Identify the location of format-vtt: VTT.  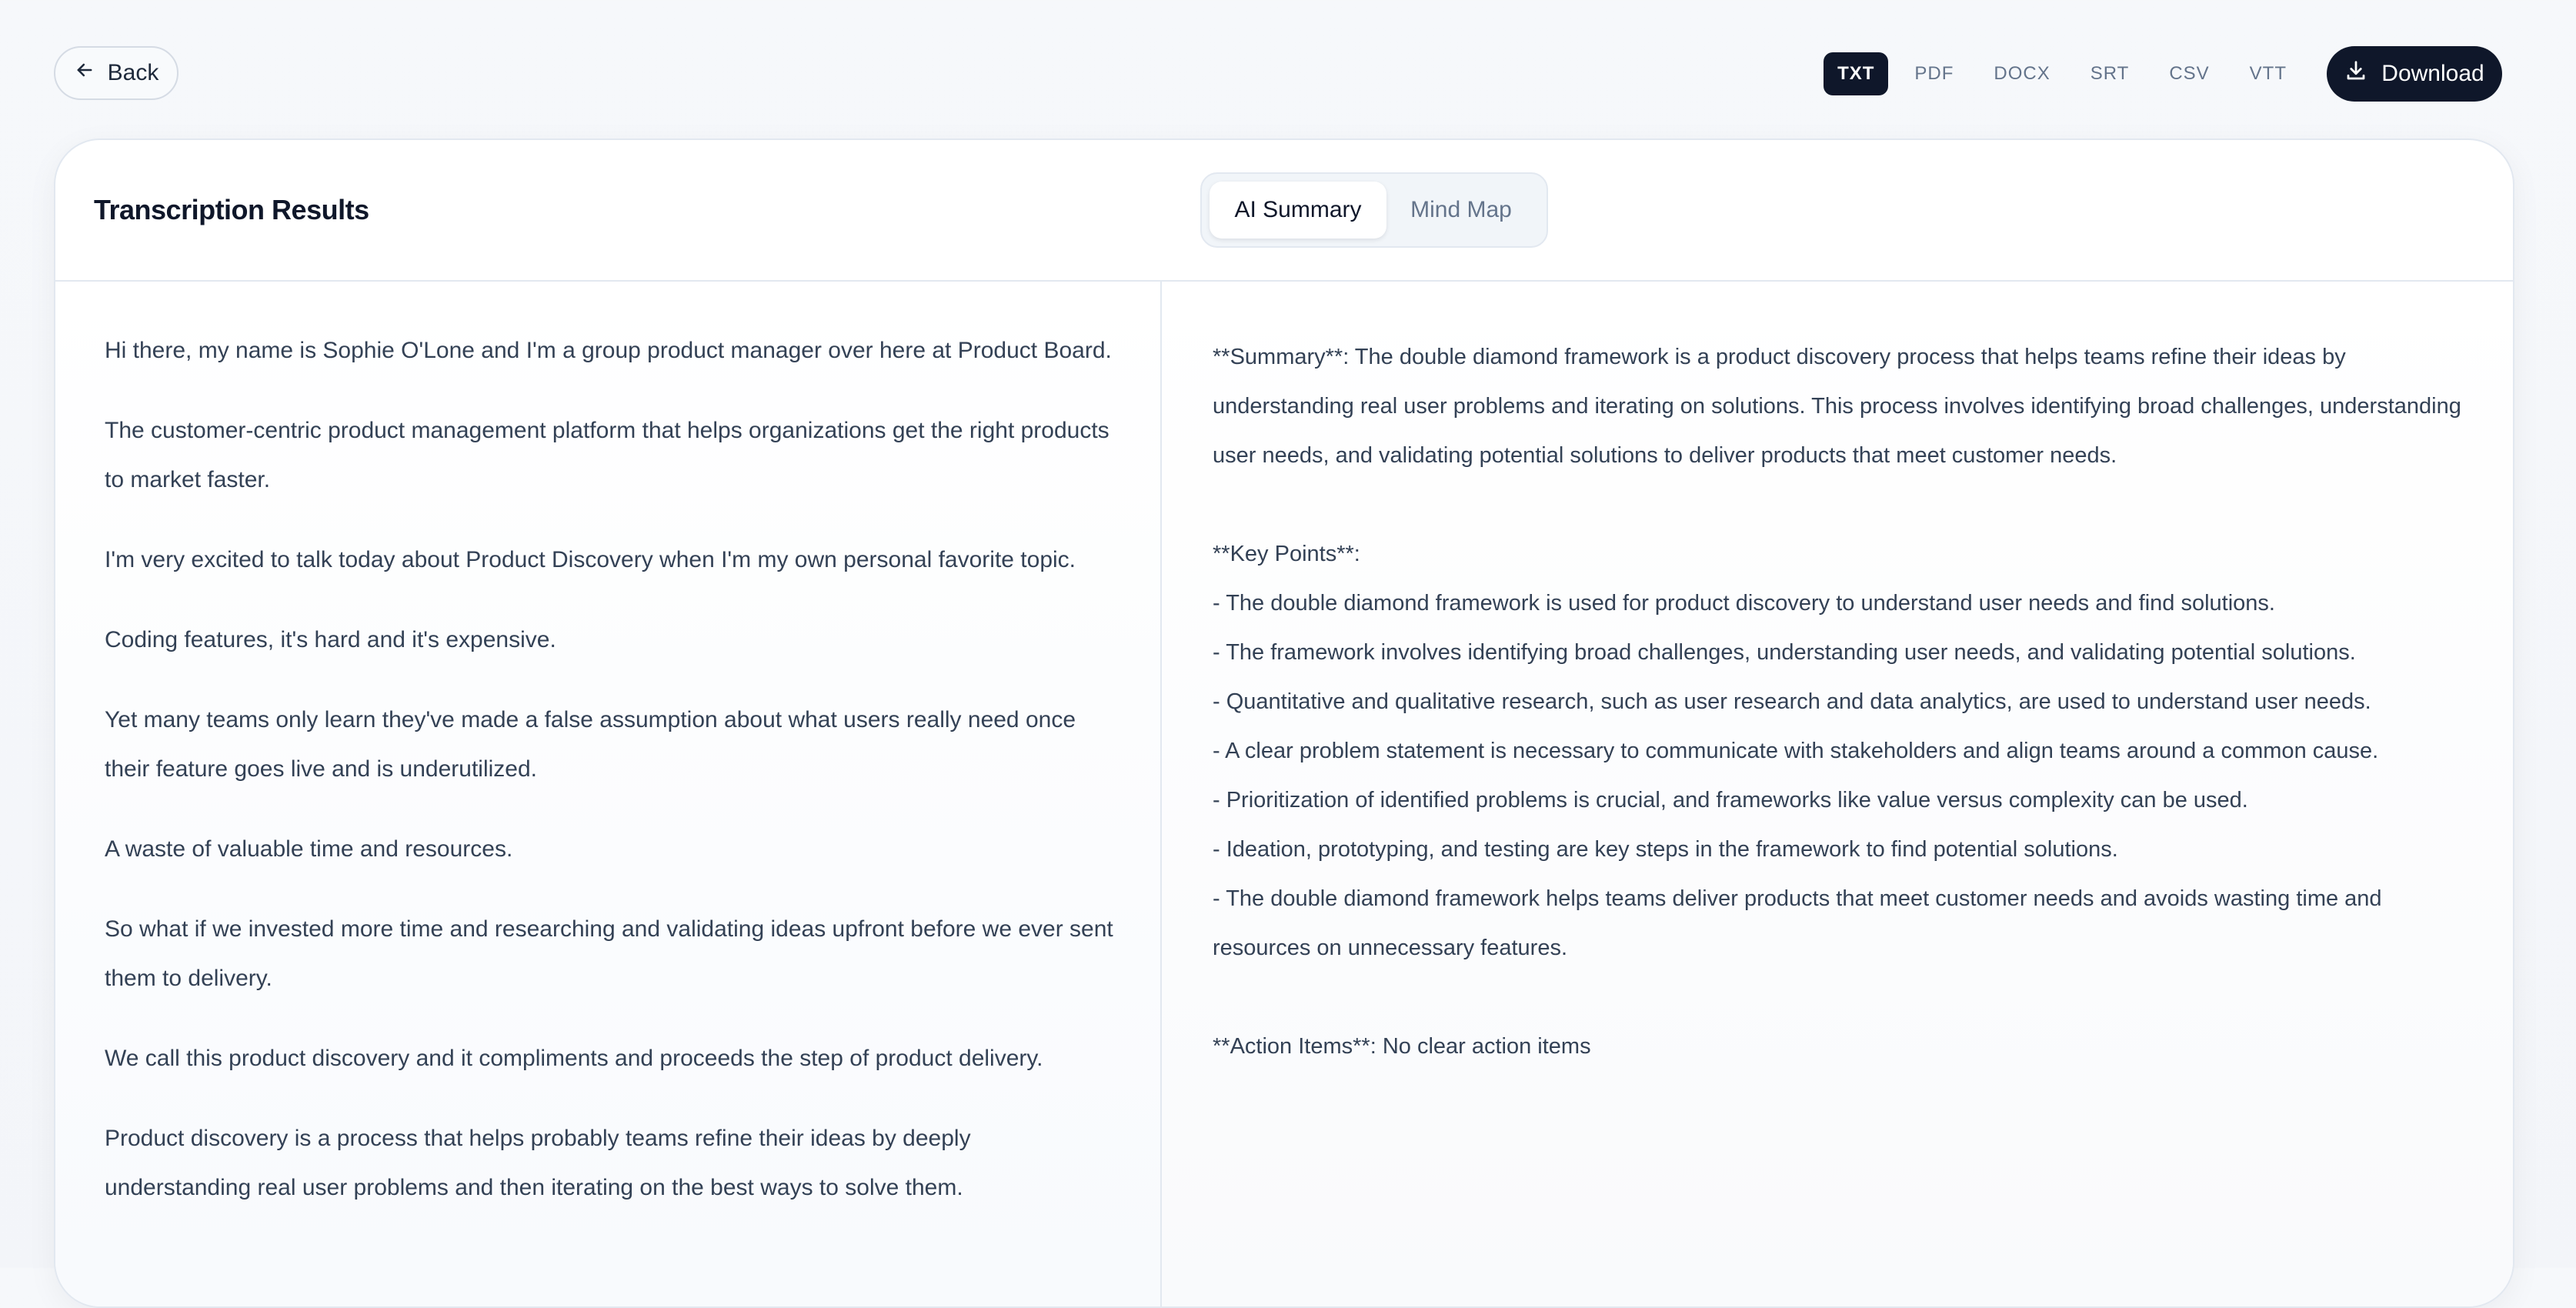
(2268, 73).